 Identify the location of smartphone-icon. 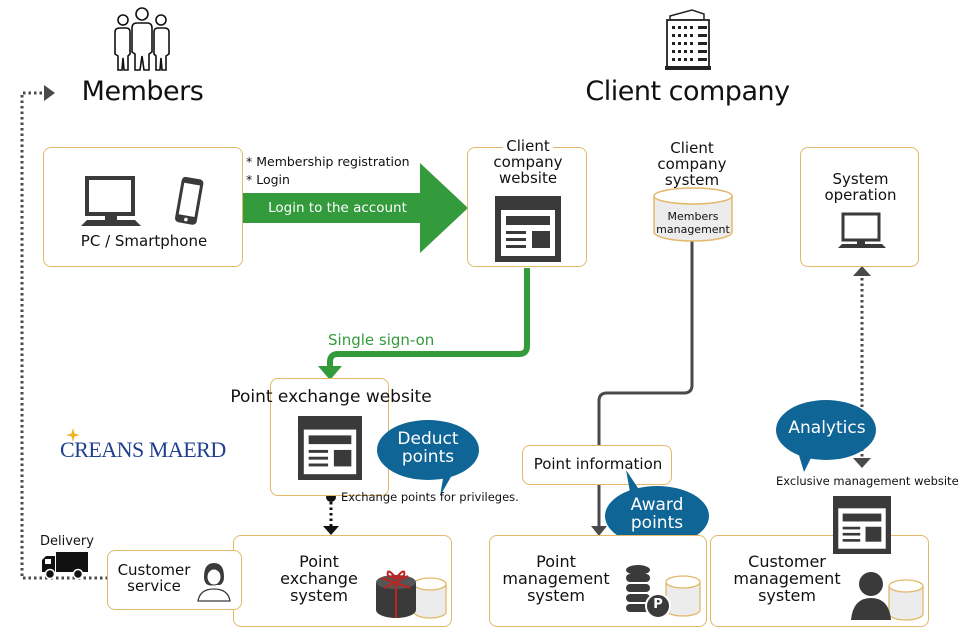
(189, 200).